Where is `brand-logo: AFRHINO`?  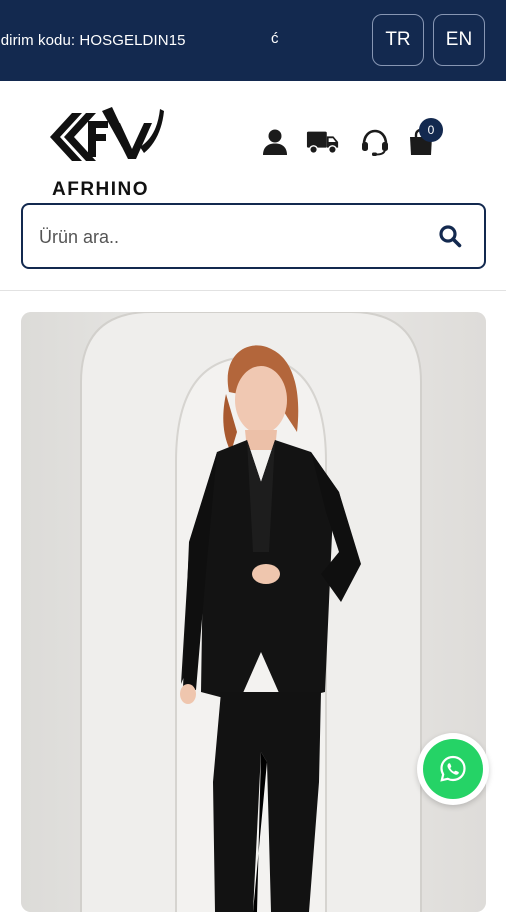 brand-logo: AFRHINO is located at coordinates (108, 150).